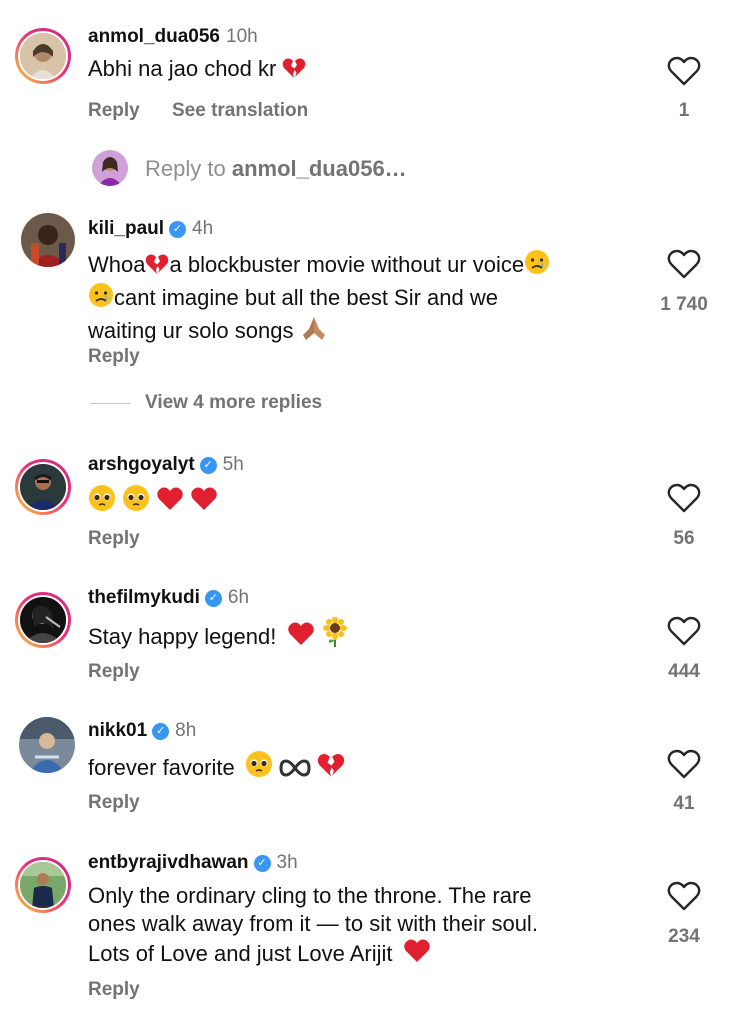  What do you see at coordinates (233, 464) in the screenshot?
I see `timestamp: 5h` at bounding box center [233, 464].